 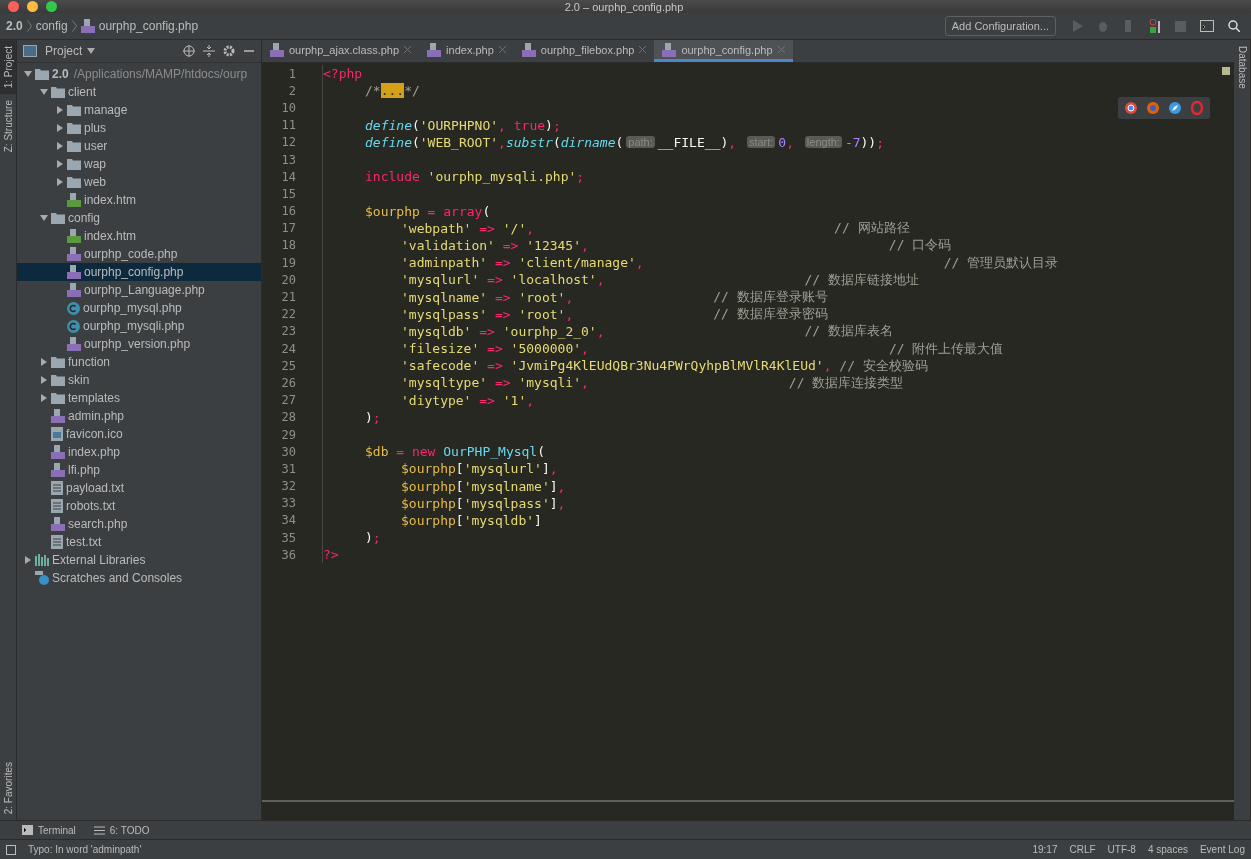 I want to click on php-file-icon, so click(x=277, y=49).